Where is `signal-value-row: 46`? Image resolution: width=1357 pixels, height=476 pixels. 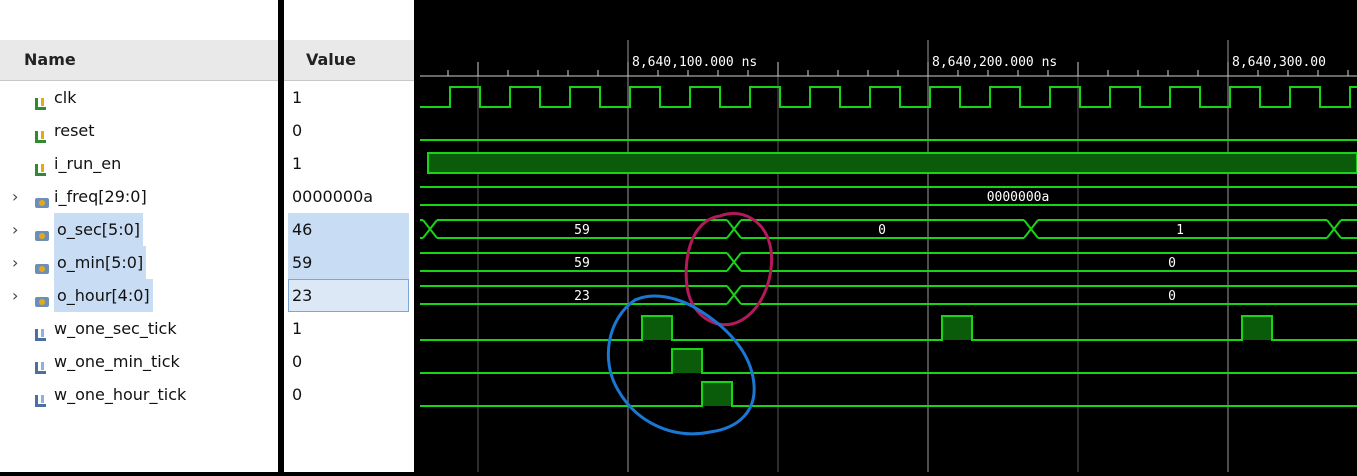
signal-value-row: 46 is located at coordinates (349, 229).